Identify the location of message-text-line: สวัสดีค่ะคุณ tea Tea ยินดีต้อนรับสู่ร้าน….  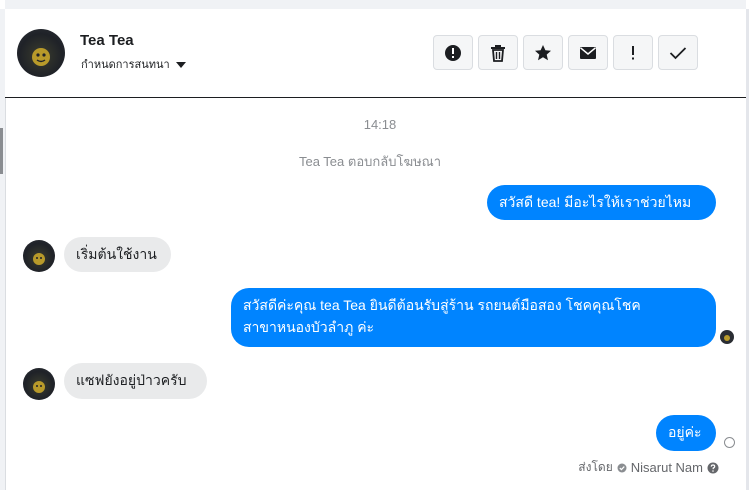
(442, 305).